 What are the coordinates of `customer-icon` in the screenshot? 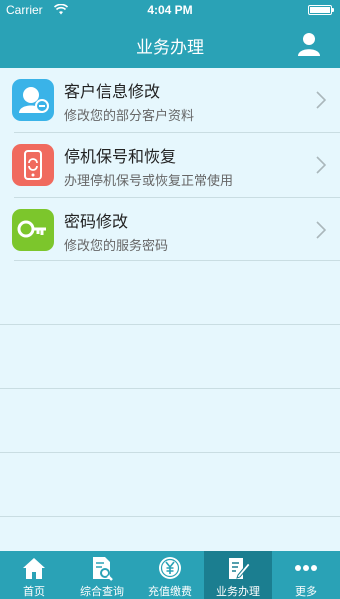 It's located at (33, 100).